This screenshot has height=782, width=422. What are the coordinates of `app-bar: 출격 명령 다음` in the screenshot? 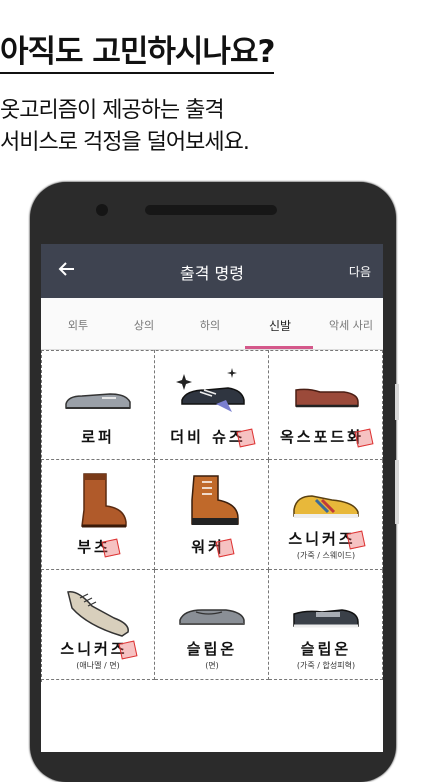 It's located at (212, 271).